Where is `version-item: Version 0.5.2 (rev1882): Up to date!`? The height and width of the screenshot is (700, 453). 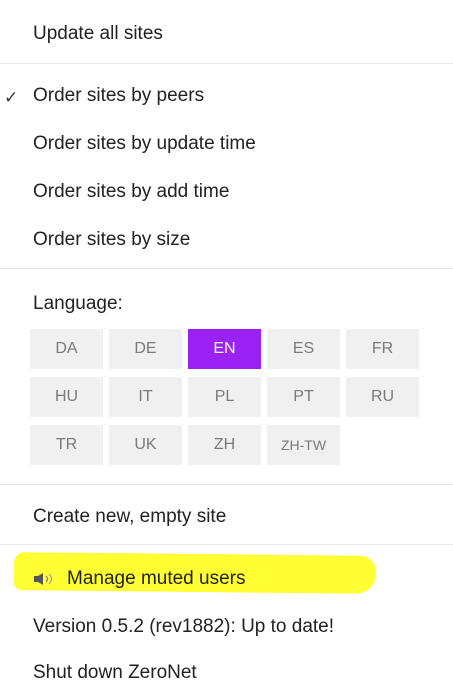 version-item: Version 0.5.2 (rev1882): Up to date! is located at coordinates (183, 627).